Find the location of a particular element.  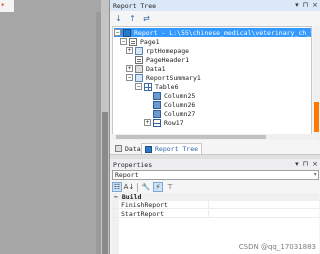

chevron-down-icon: ▾ is located at coordinates (315, 175).